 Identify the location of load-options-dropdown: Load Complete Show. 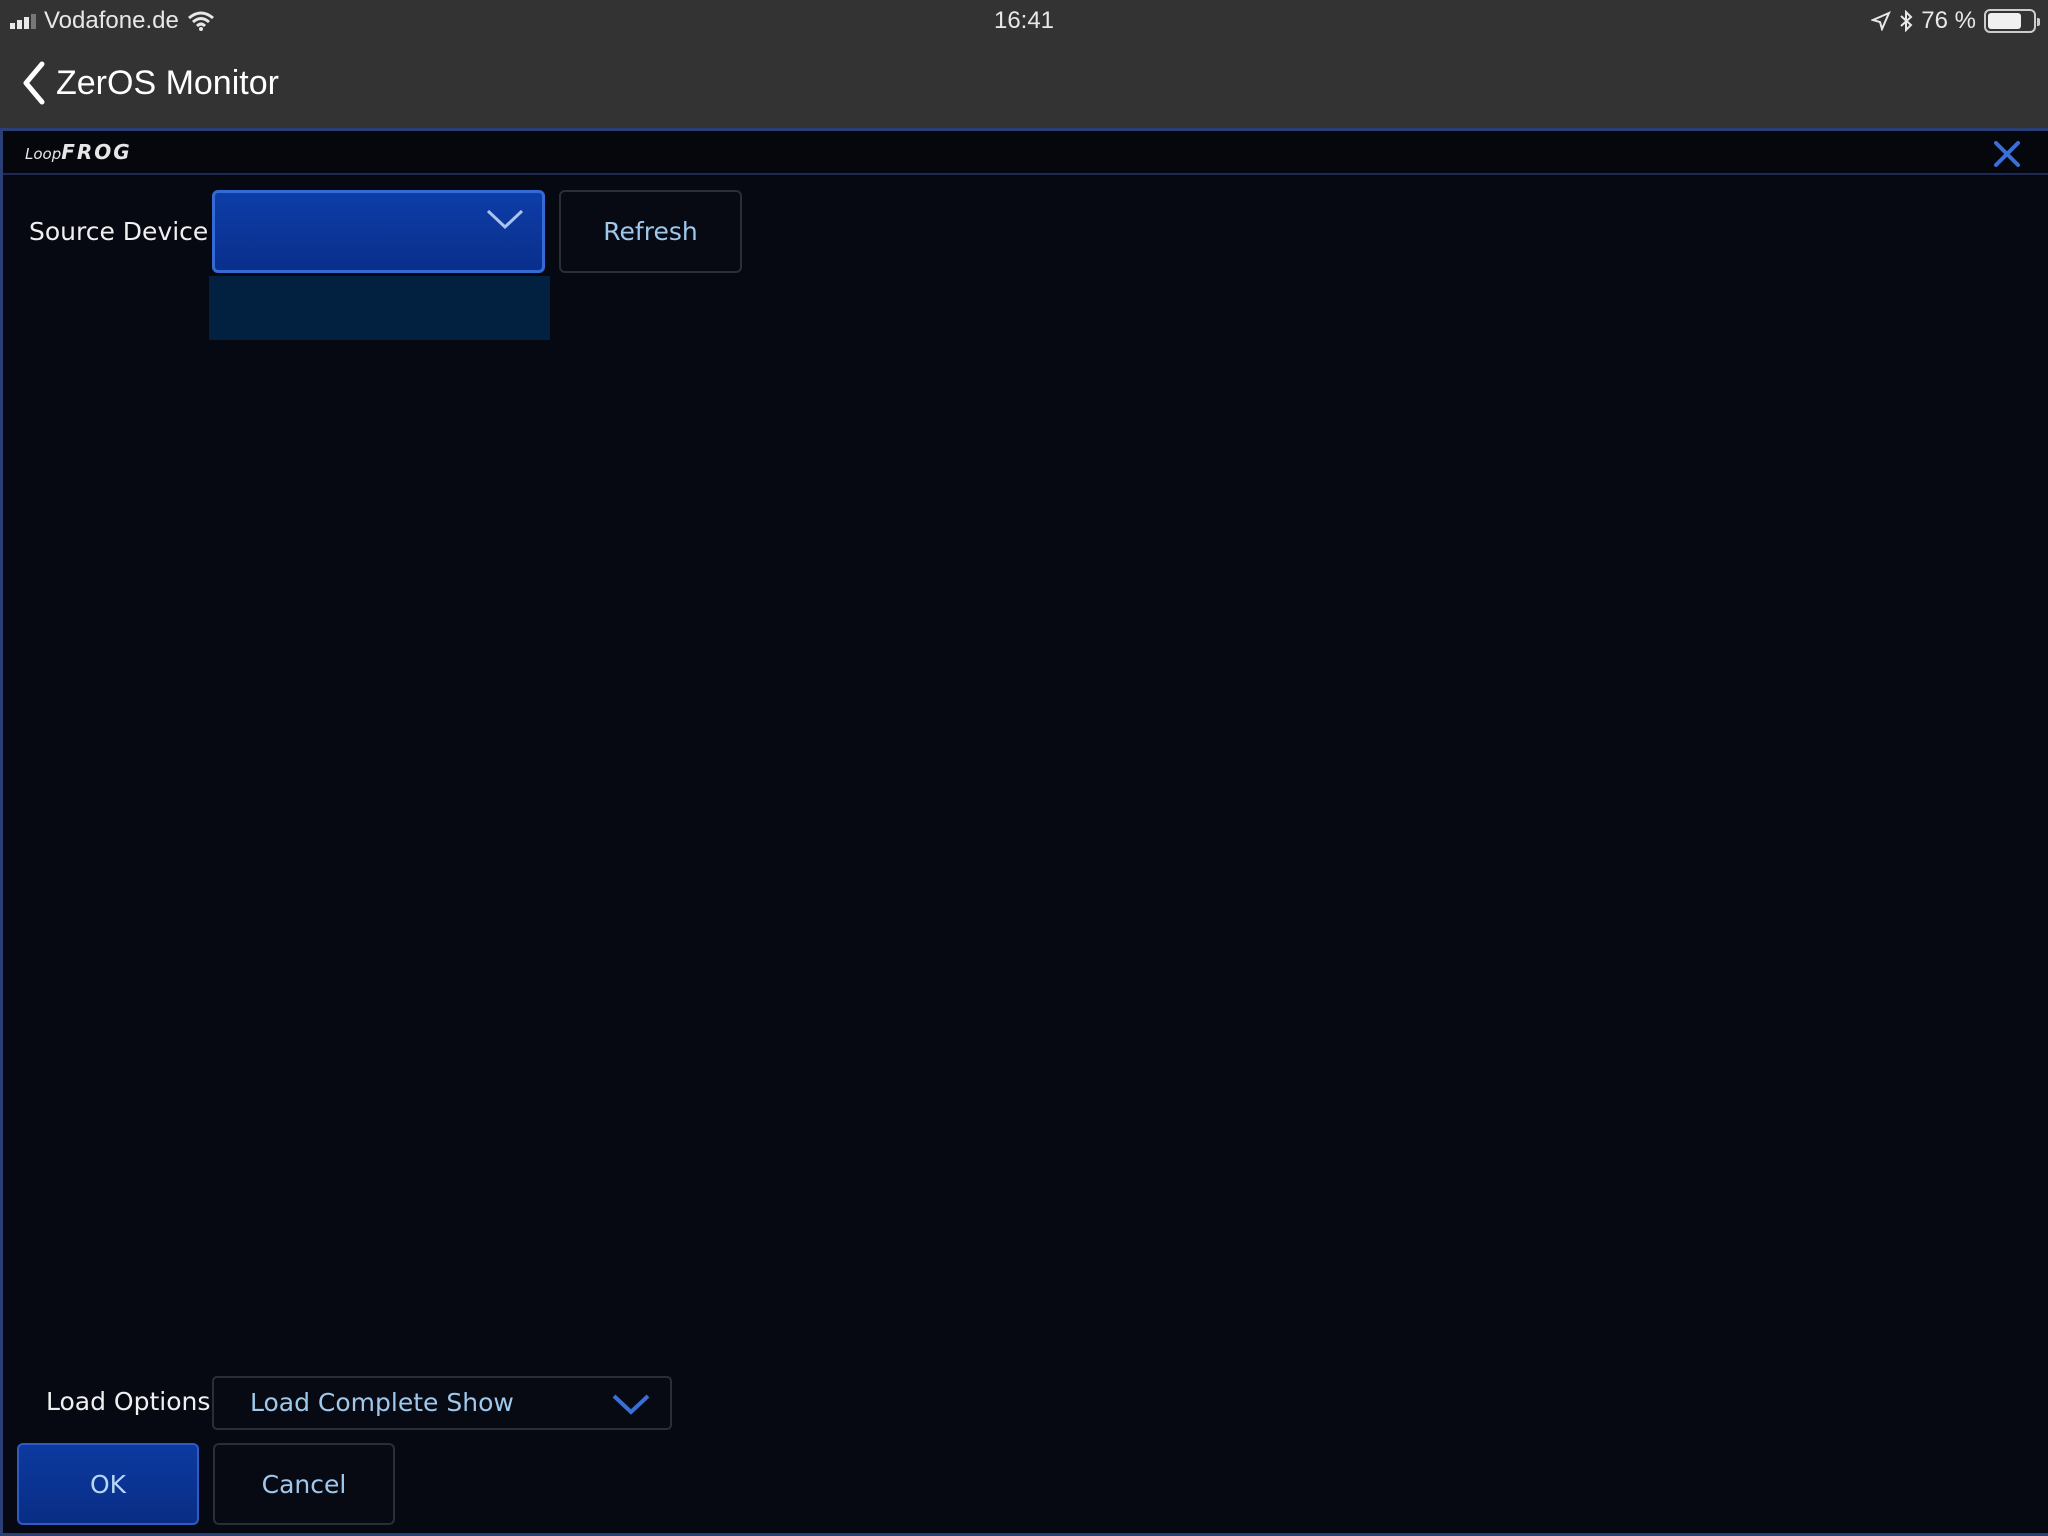
(442, 1403).